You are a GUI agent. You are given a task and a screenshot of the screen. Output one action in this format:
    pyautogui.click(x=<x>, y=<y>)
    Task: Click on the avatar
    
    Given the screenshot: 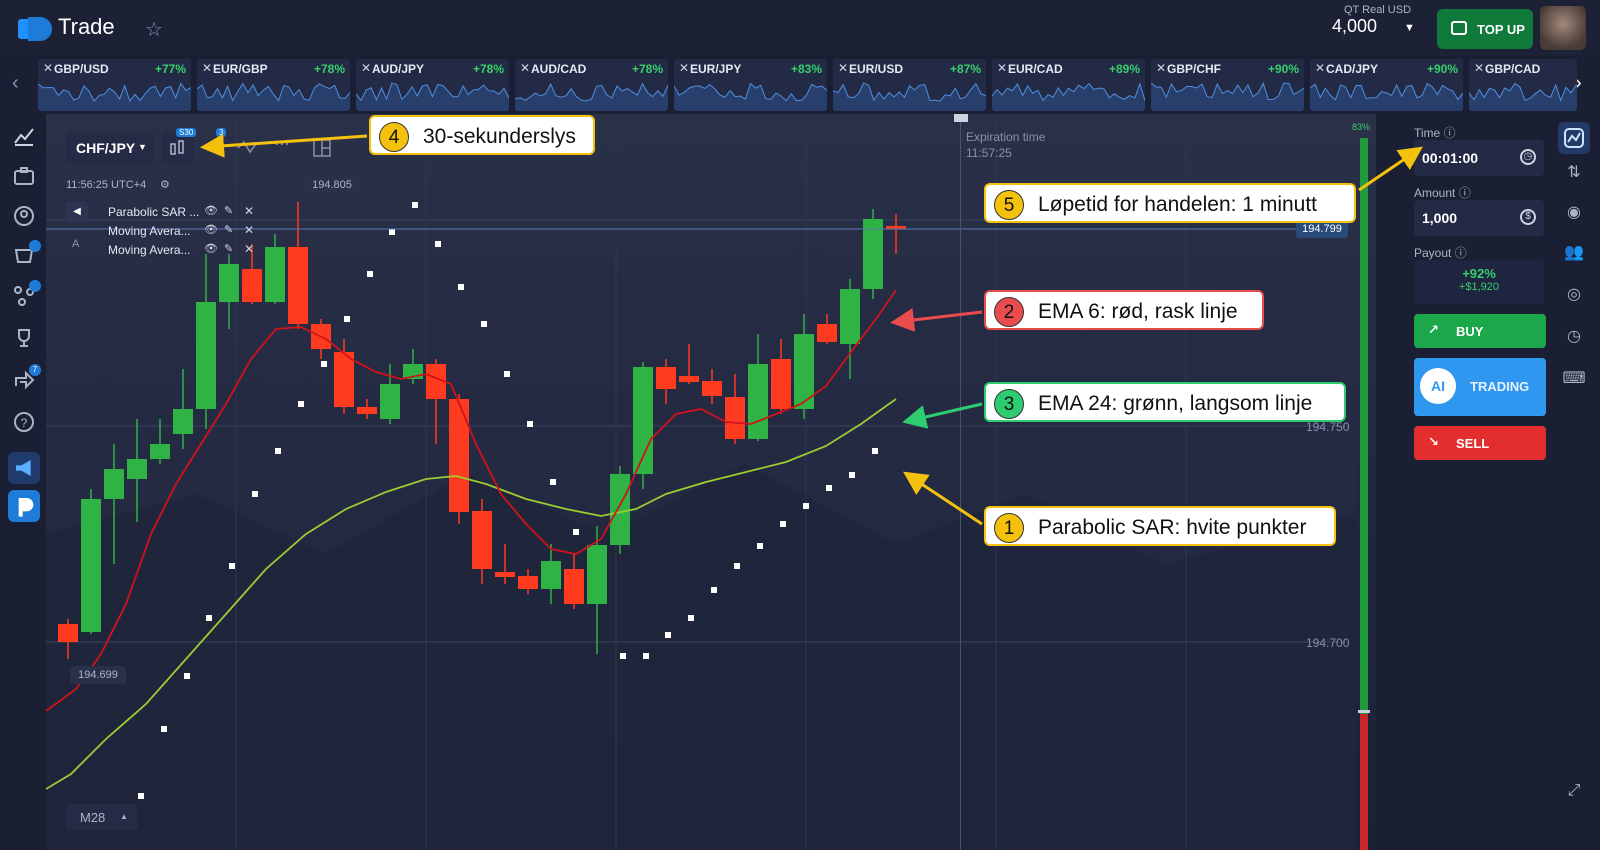 What is the action you would take?
    pyautogui.click(x=1563, y=28)
    